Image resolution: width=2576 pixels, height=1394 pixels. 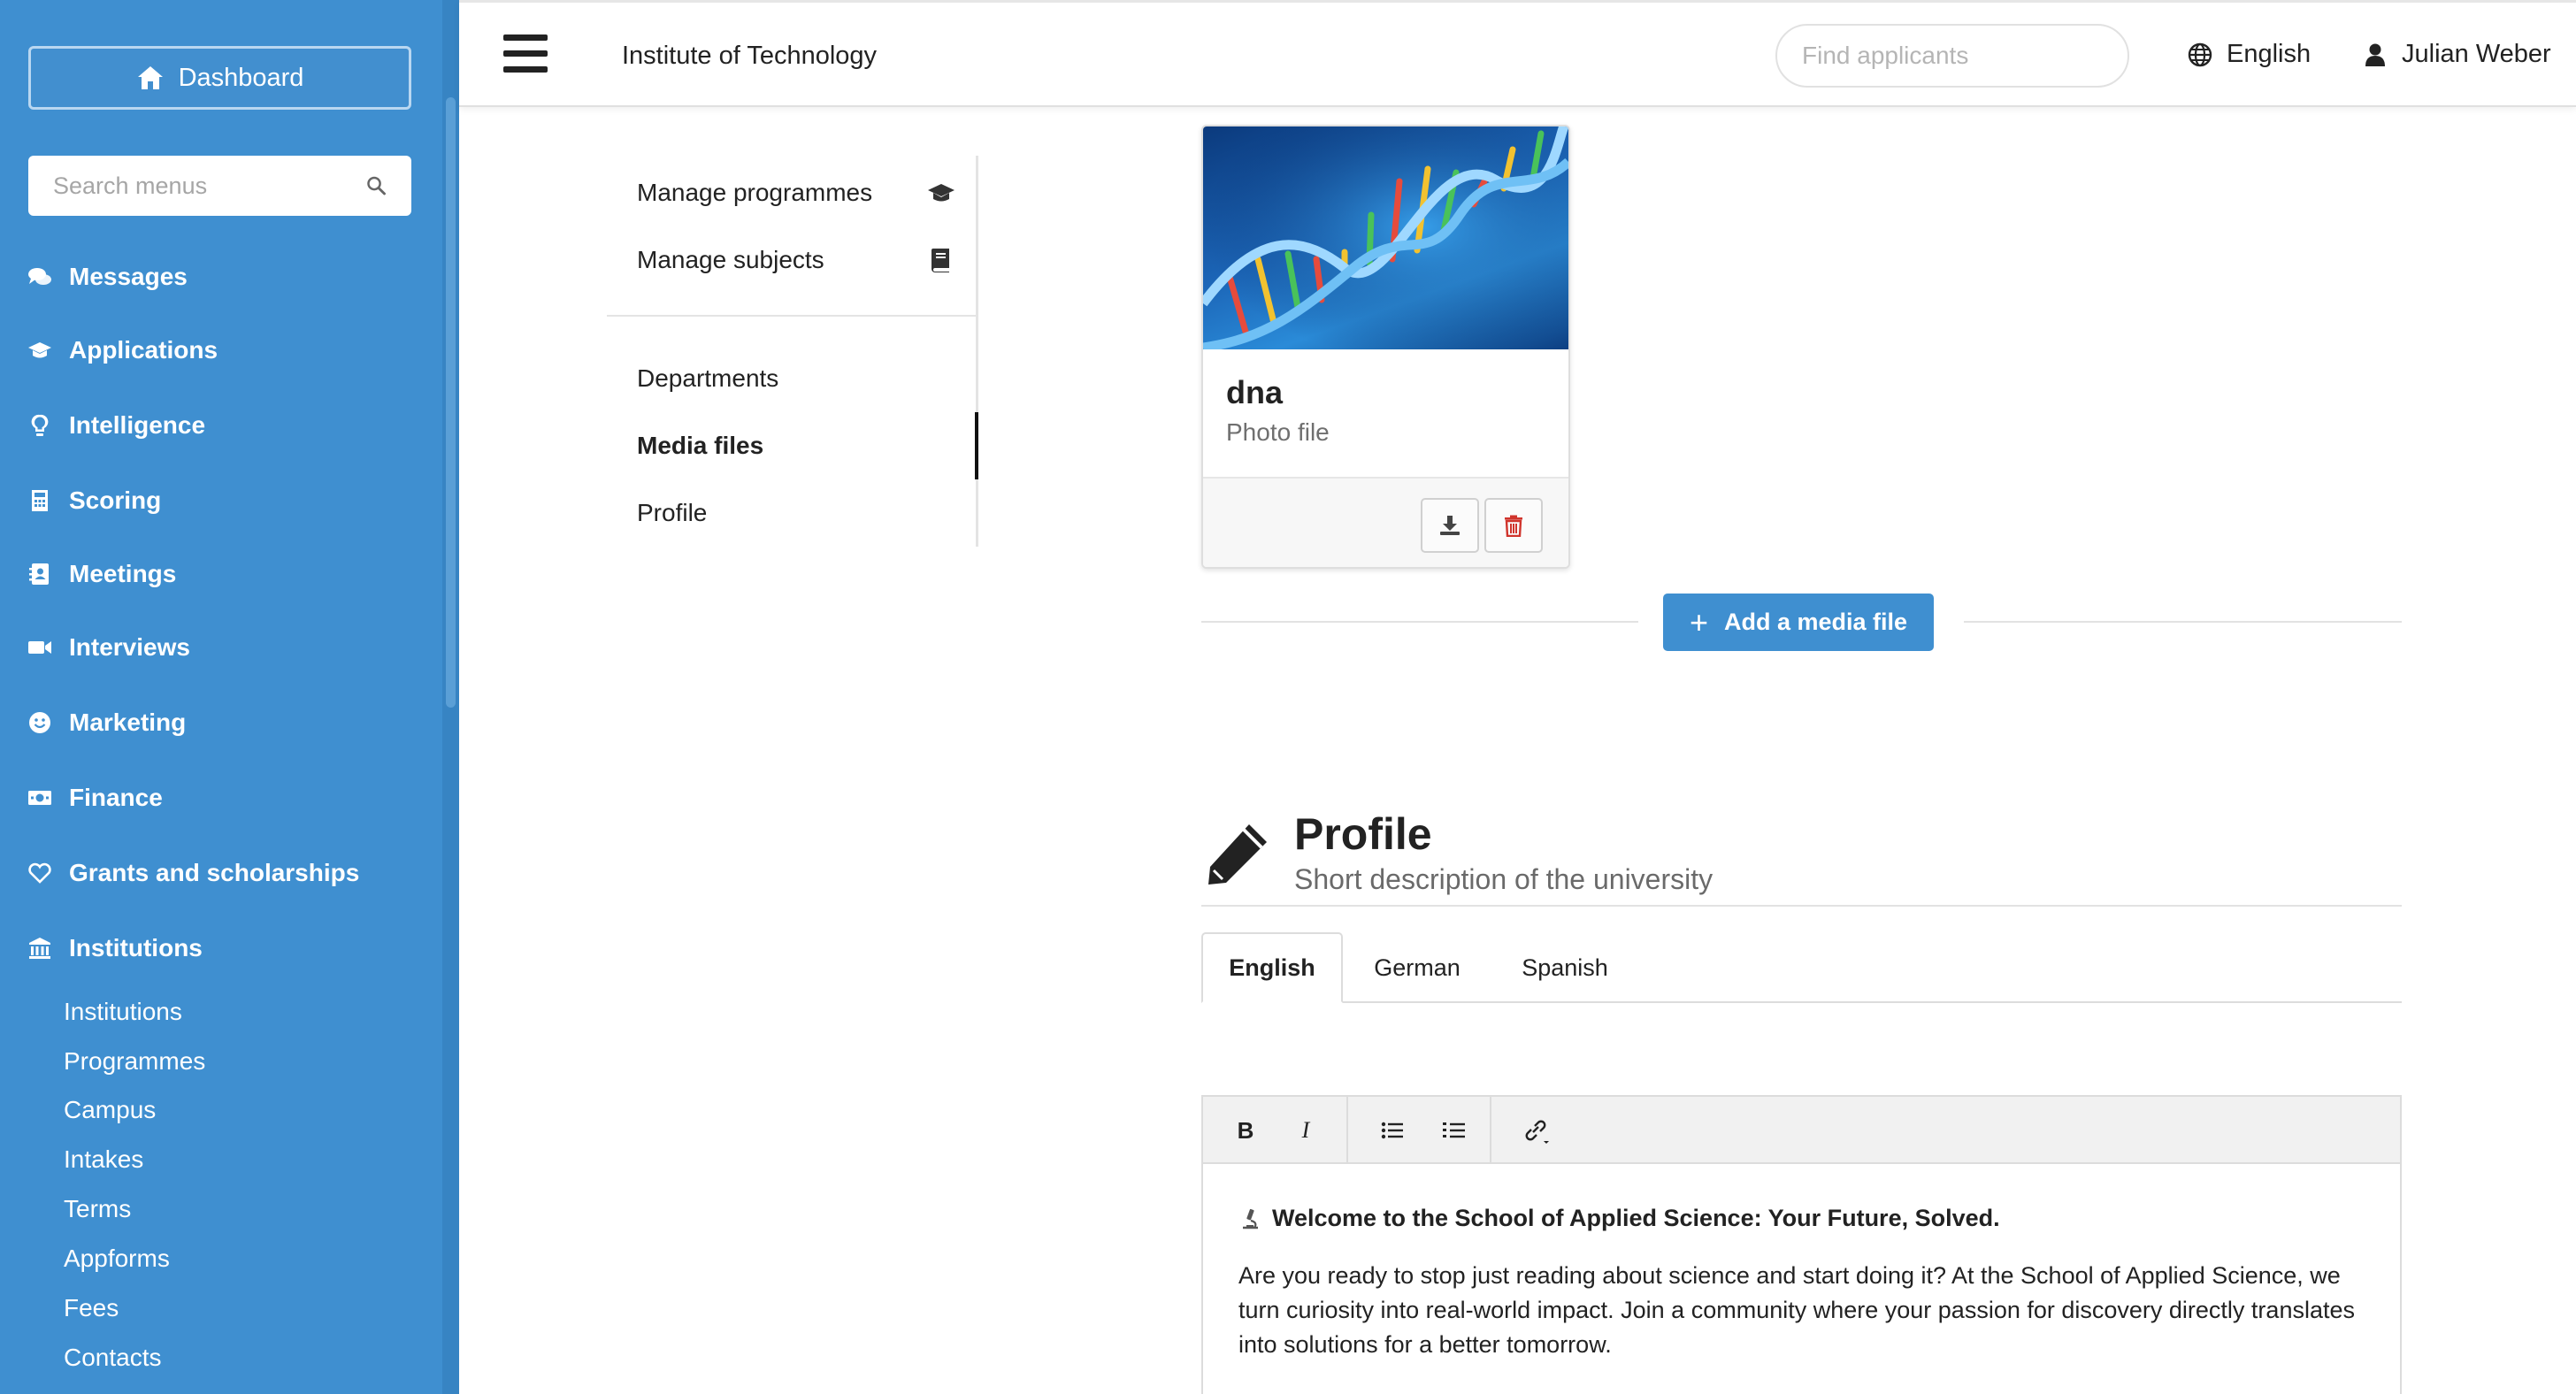 I want to click on sidebar-item-label: Applications, so click(x=143, y=350).